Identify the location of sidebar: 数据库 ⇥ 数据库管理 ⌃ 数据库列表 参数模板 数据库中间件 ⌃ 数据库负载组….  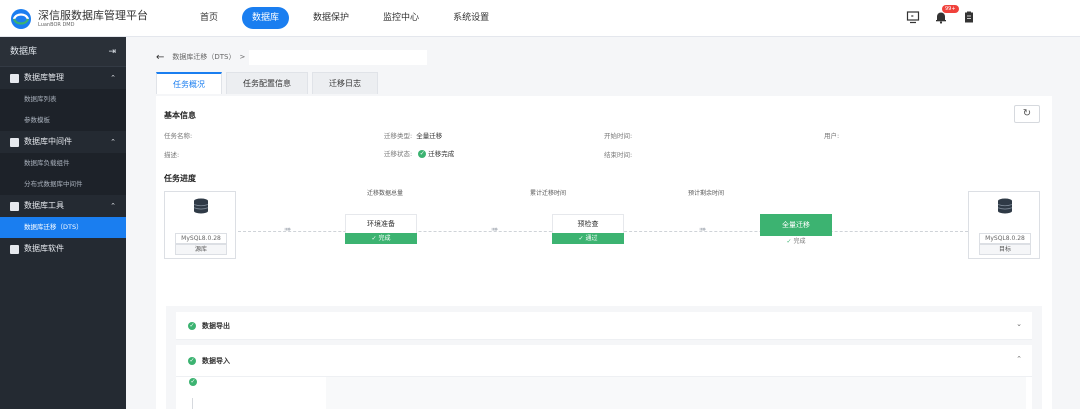
(63, 223).